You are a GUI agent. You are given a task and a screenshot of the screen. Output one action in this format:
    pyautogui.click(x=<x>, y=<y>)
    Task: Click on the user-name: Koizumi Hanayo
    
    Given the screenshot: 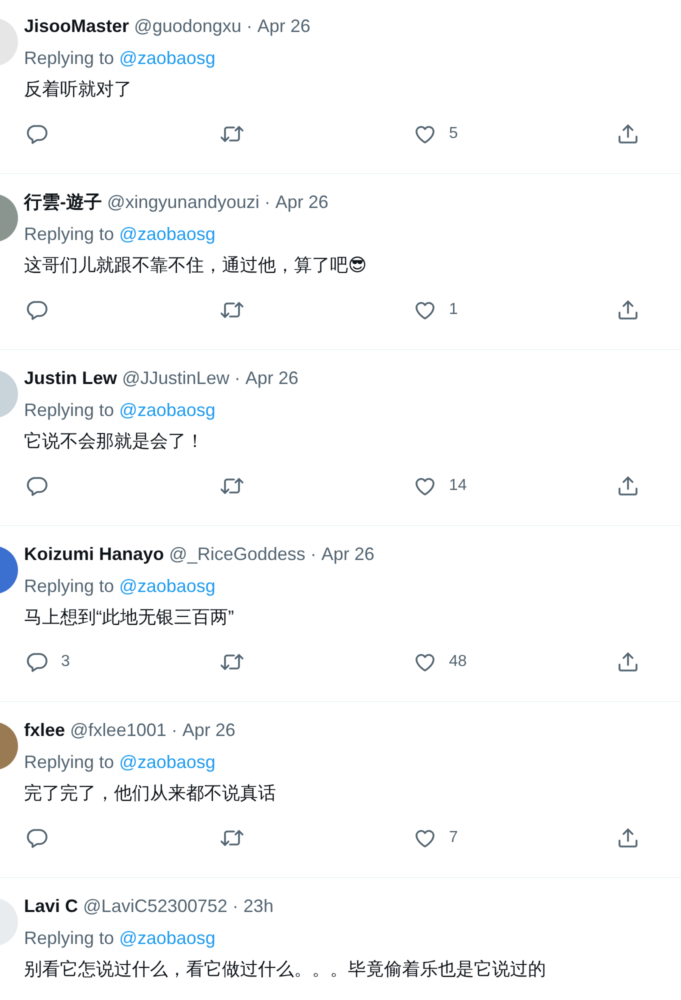 What is the action you would take?
    pyautogui.click(x=94, y=554)
    